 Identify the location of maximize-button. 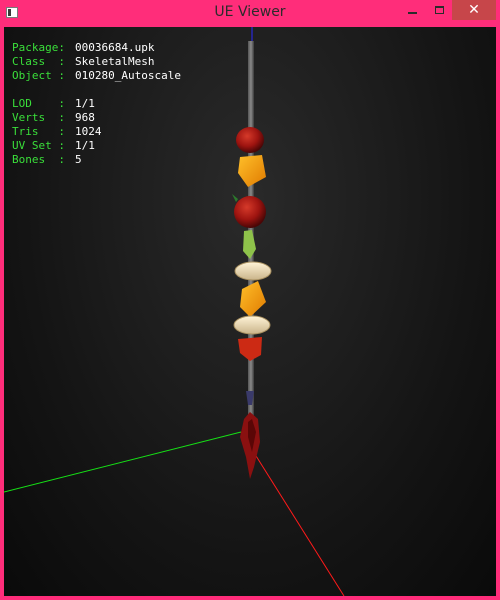
(439, 10).